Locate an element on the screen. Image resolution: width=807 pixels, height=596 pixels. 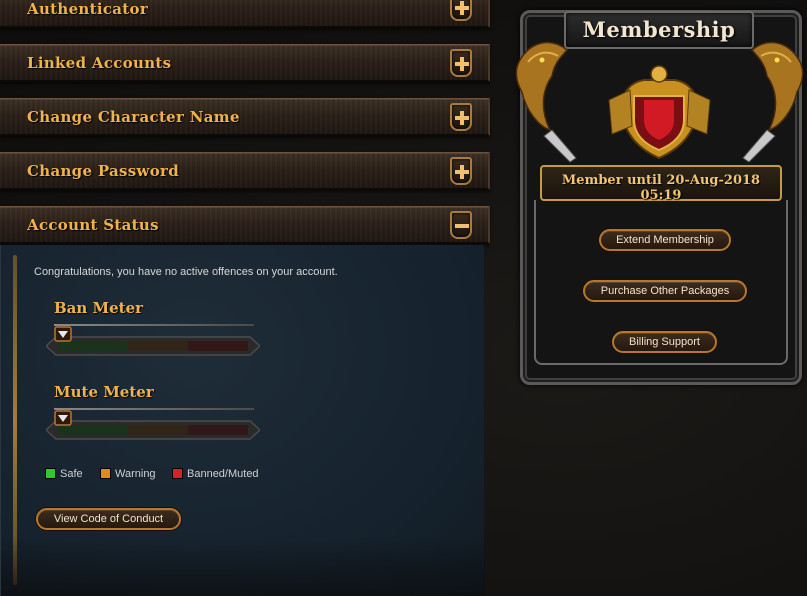
legend-label: Warning is located at coordinates (135, 474).